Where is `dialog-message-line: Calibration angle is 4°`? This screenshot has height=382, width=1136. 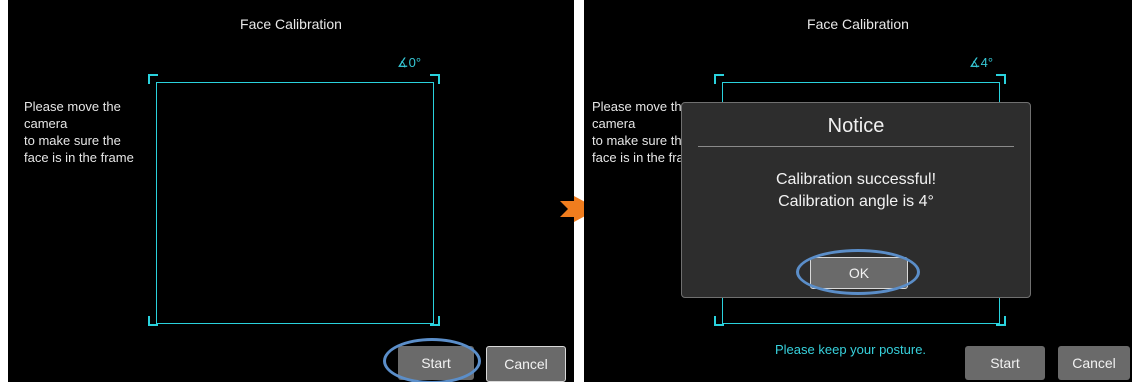
dialog-message-line: Calibration angle is 4° is located at coordinates (856, 201).